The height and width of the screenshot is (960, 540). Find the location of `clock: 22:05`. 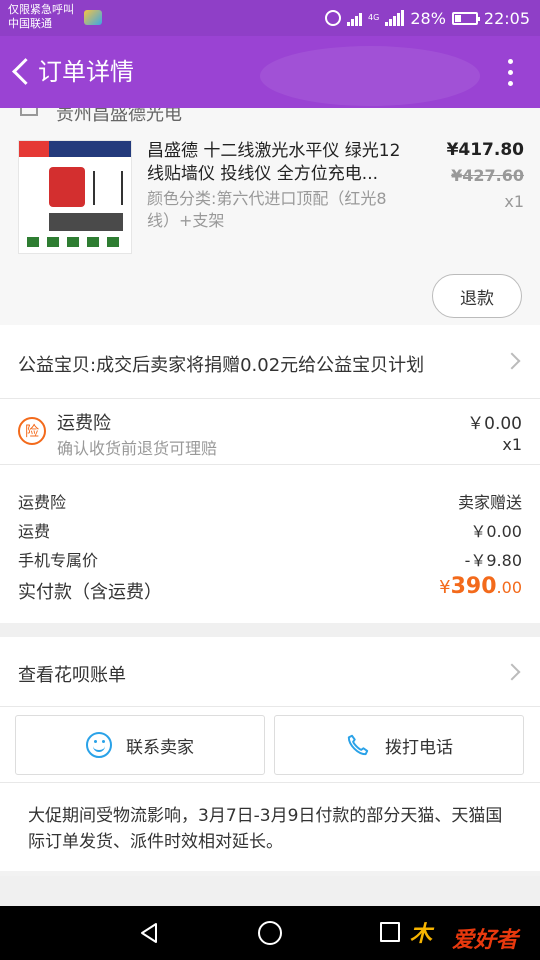

clock: 22:05 is located at coordinates (506, 18).